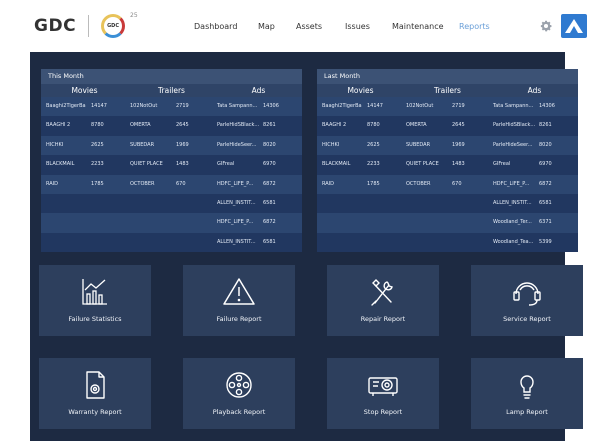  Describe the element at coordinates (239, 300) in the screenshot. I see `failure-report-tile: Failure Report` at that location.